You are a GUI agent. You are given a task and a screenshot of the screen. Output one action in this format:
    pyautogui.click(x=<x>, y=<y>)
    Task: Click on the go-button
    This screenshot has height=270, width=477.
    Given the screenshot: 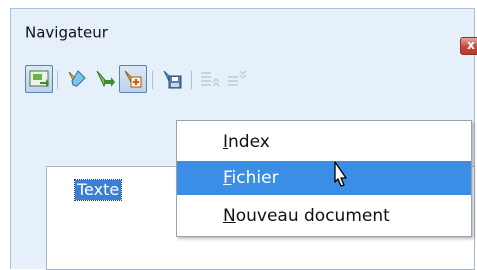 What is the action you would take?
    pyautogui.click(x=105, y=79)
    